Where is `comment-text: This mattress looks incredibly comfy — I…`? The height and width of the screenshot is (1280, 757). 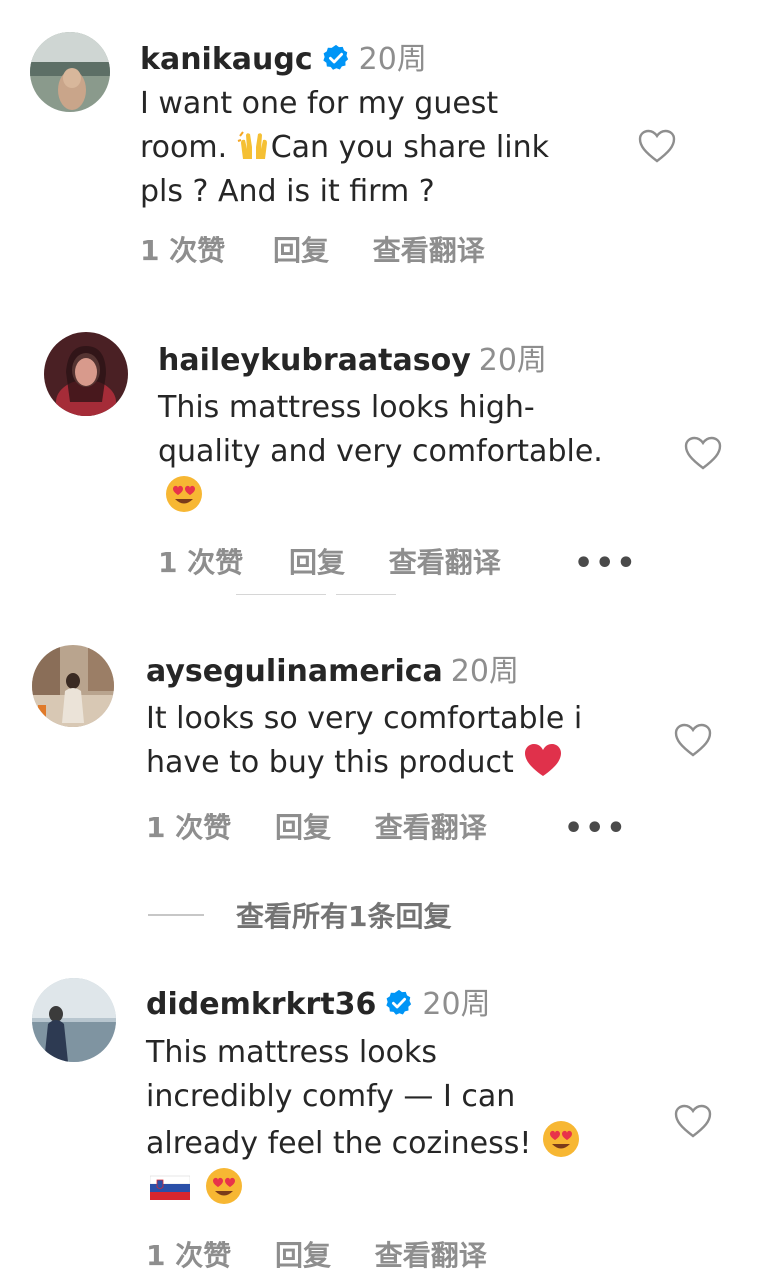
comment-text: This mattress looks incredibly comfy — I… is located at coordinates (363, 1122).